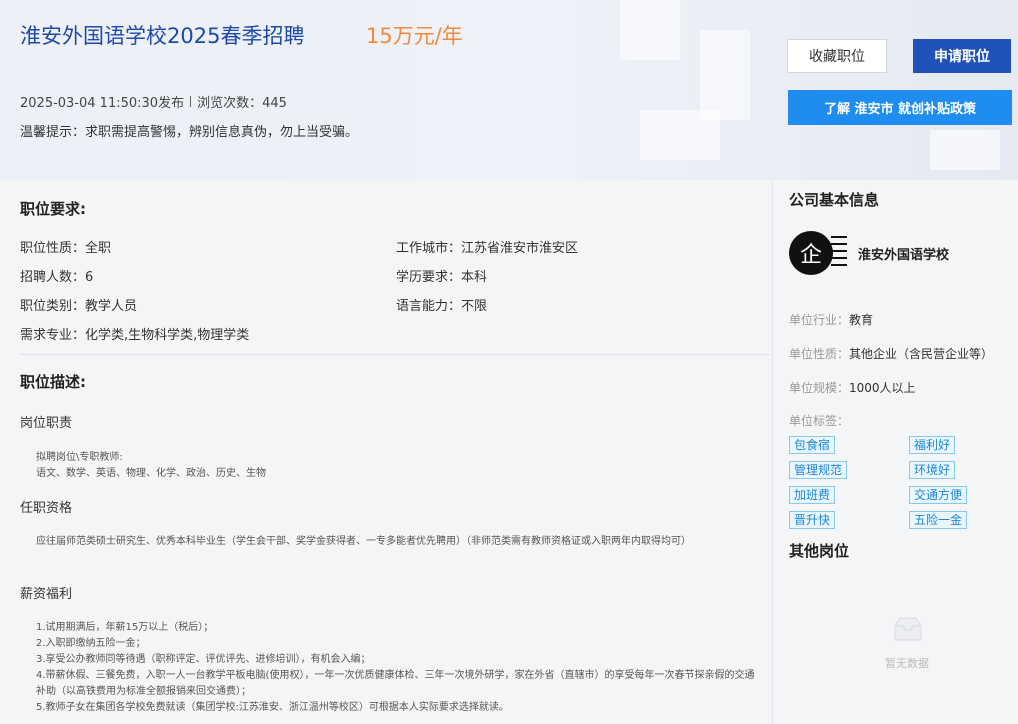 The height and width of the screenshot is (724, 1018). Describe the element at coordinates (396, 466) in the screenshot. I see `duty-text: 拟聘岗位\专职教师: 语文、数学、英语、物理、化学、政治、历史、生物` at that location.